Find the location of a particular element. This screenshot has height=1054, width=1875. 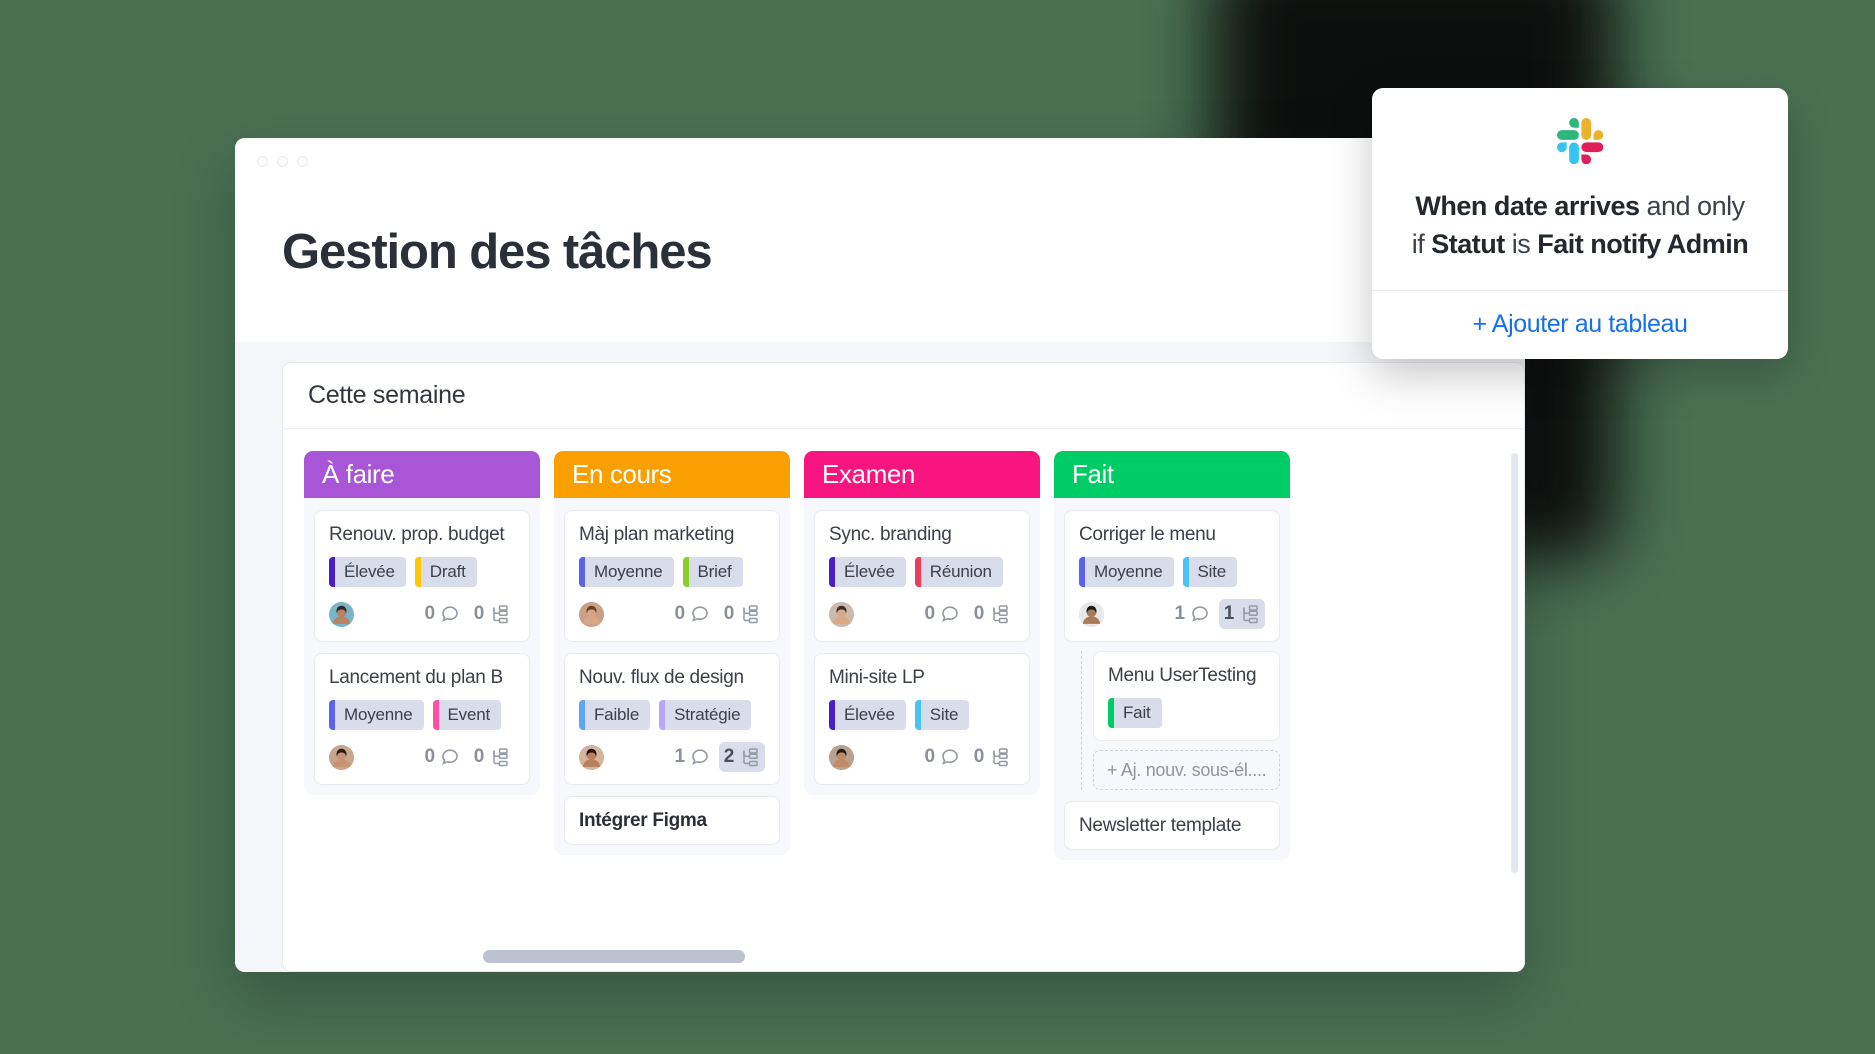

task-card: Renouv. prop. budget Élevée Draft 0 0 is located at coordinates (422, 576).